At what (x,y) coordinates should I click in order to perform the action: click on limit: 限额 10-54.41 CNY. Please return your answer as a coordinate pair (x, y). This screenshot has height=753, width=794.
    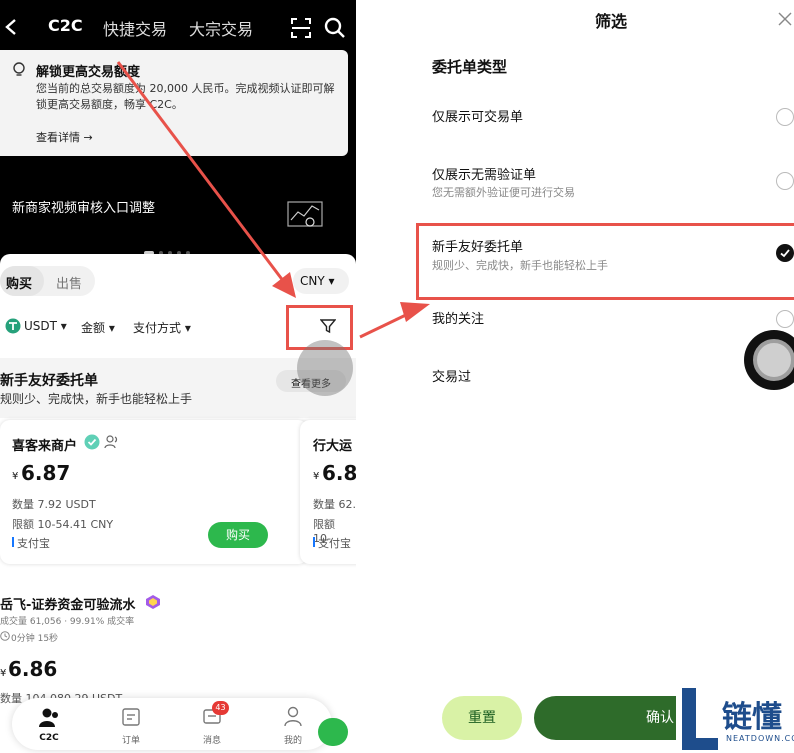
    Looking at the image, I should click on (63, 524).